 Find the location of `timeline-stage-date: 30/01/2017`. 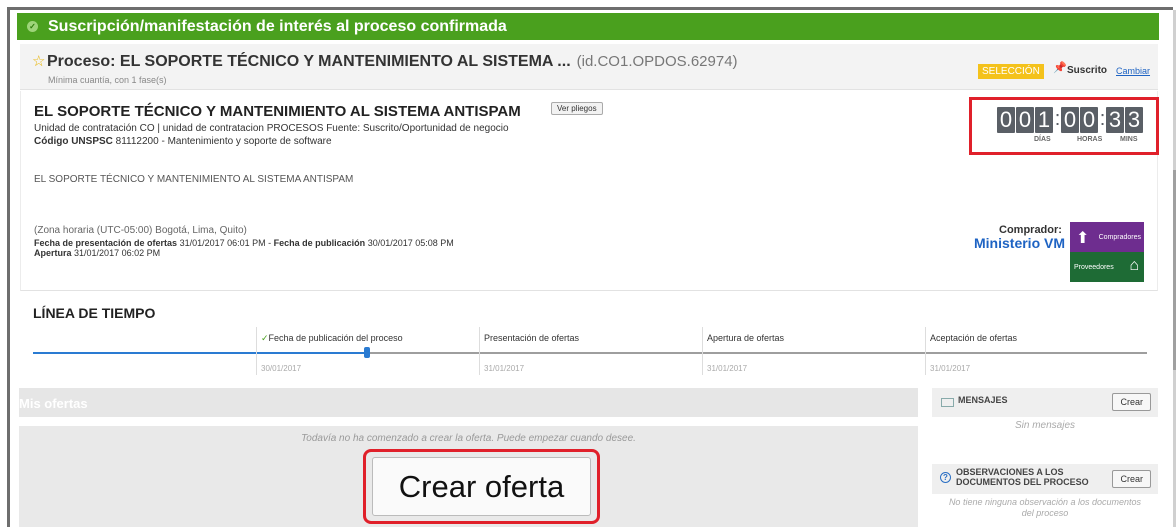

timeline-stage-date: 30/01/2017 is located at coordinates (281, 368).